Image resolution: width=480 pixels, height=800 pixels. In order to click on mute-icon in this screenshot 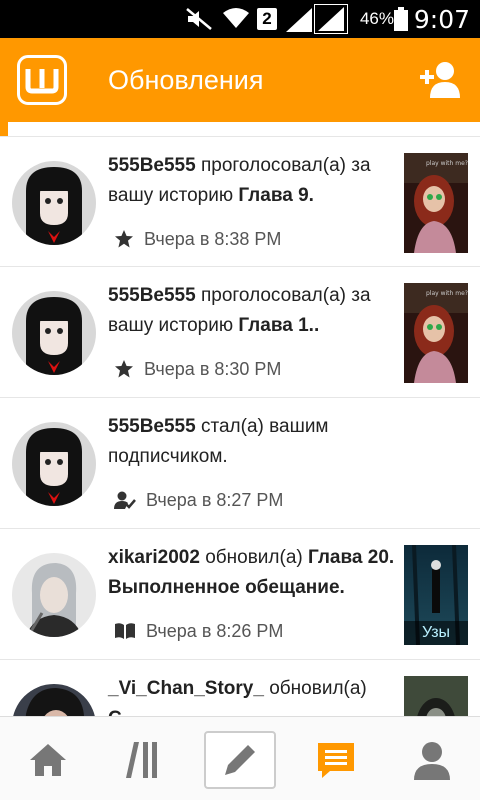, I will do `click(199, 19)`.